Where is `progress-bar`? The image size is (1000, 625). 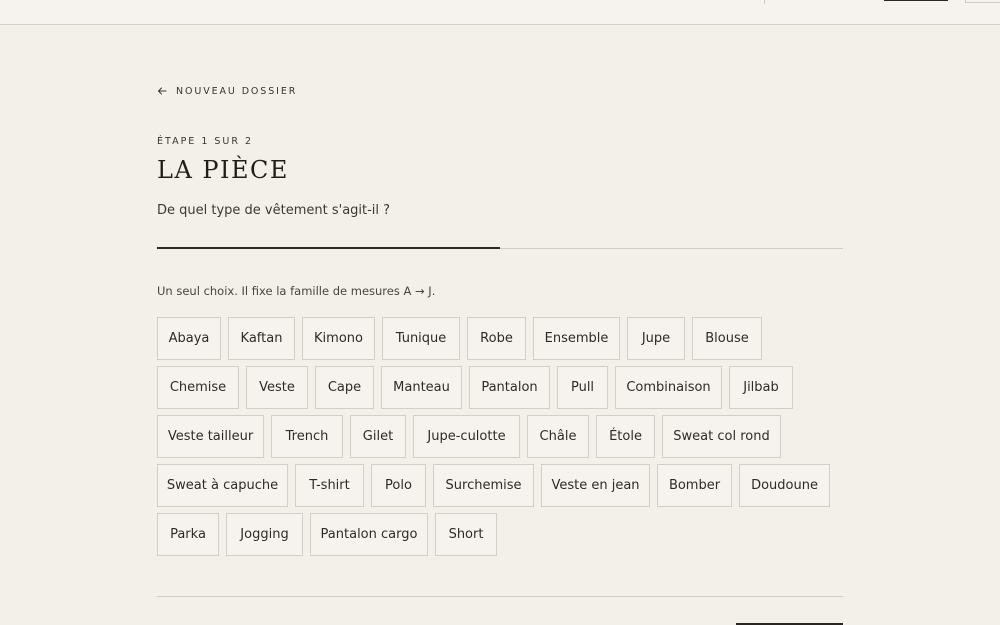 progress-bar is located at coordinates (500, 248).